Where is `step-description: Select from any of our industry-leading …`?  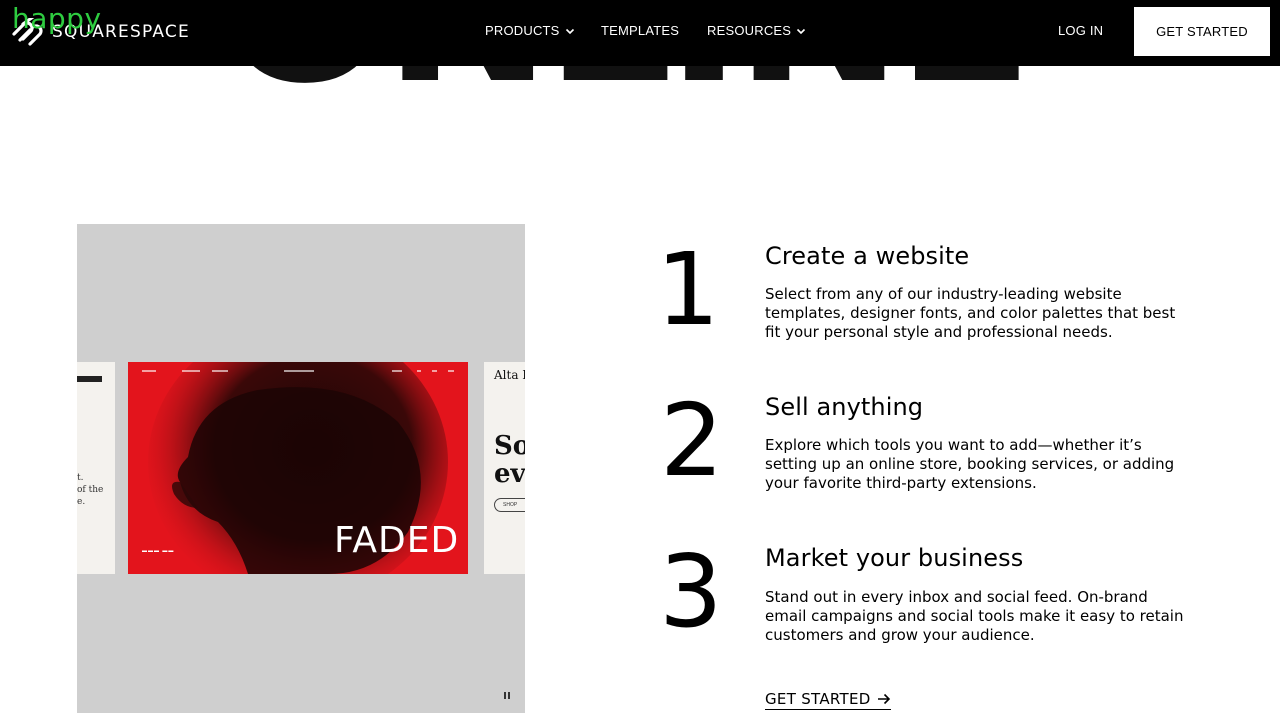 step-description: Select from any of our industry-leading … is located at coordinates (970, 313).